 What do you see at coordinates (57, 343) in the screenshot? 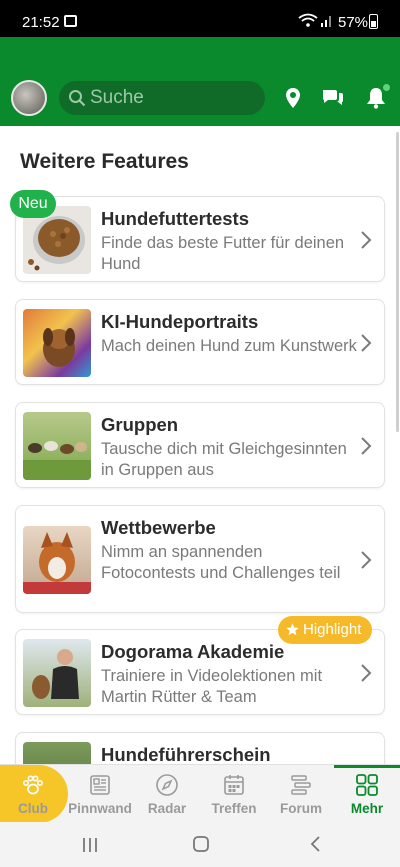
I see `ai-portrait-thumbnail` at bounding box center [57, 343].